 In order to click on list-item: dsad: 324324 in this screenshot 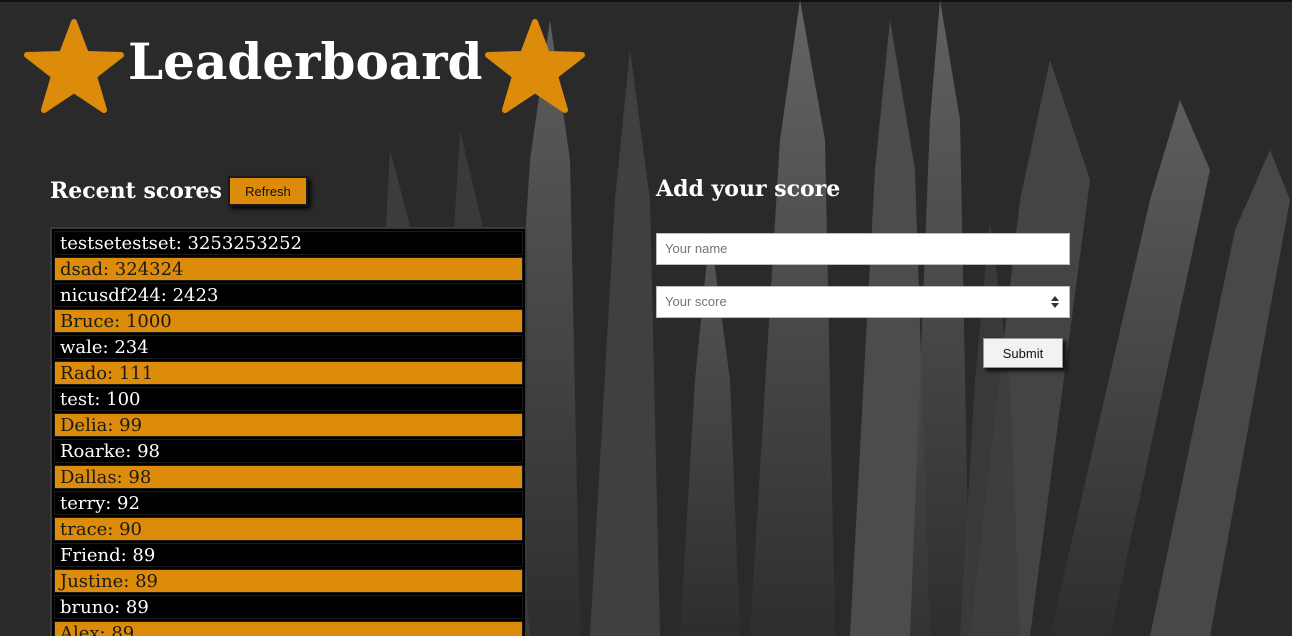, I will do `click(288, 269)`.